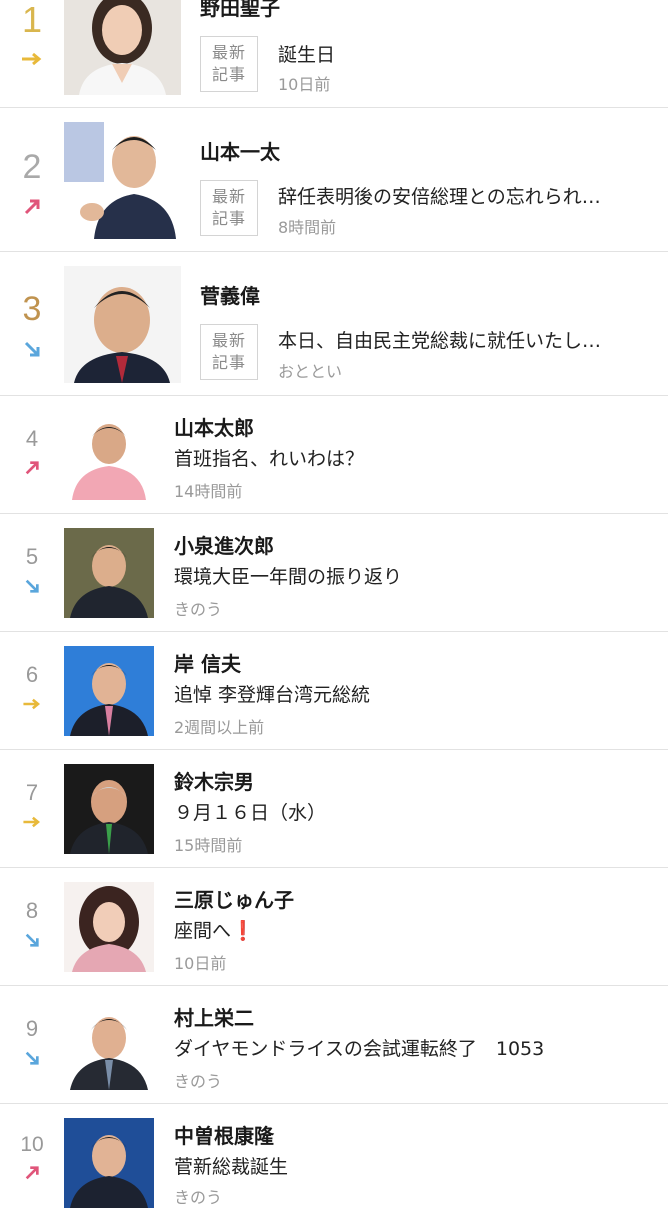  I want to click on rank-block: 3, so click(32, 325).